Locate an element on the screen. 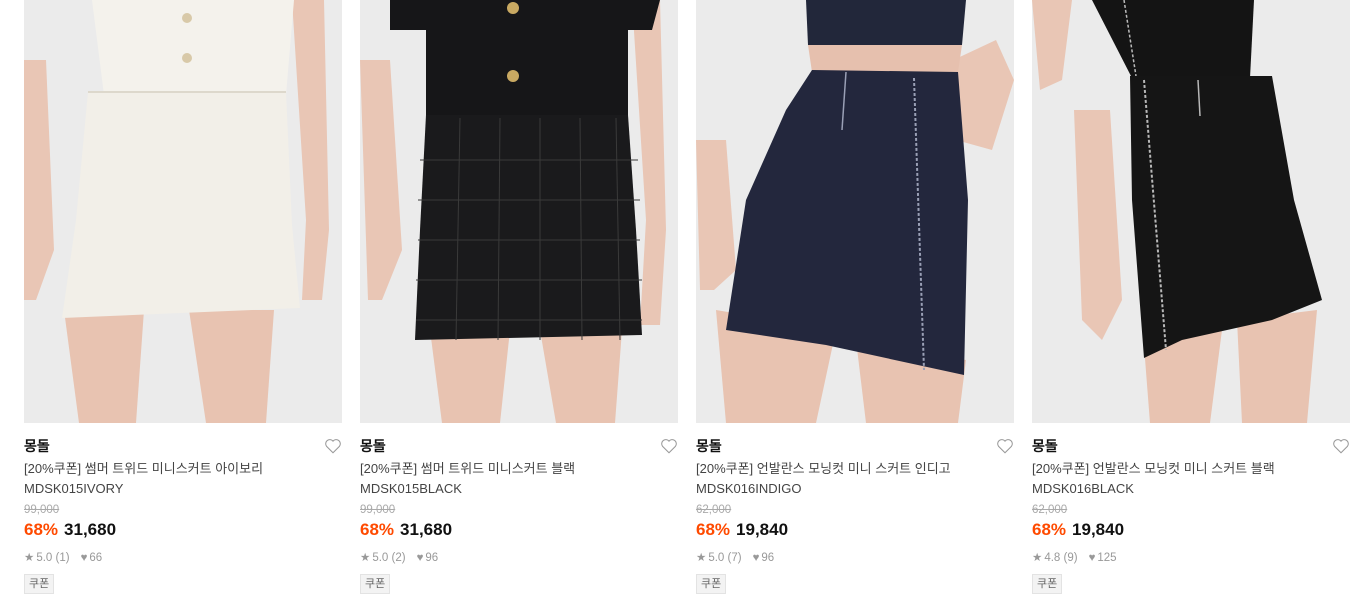 The width and height of the screenshot is (1351, 594). like-count: 125 is located at coordinates (1107, 558).